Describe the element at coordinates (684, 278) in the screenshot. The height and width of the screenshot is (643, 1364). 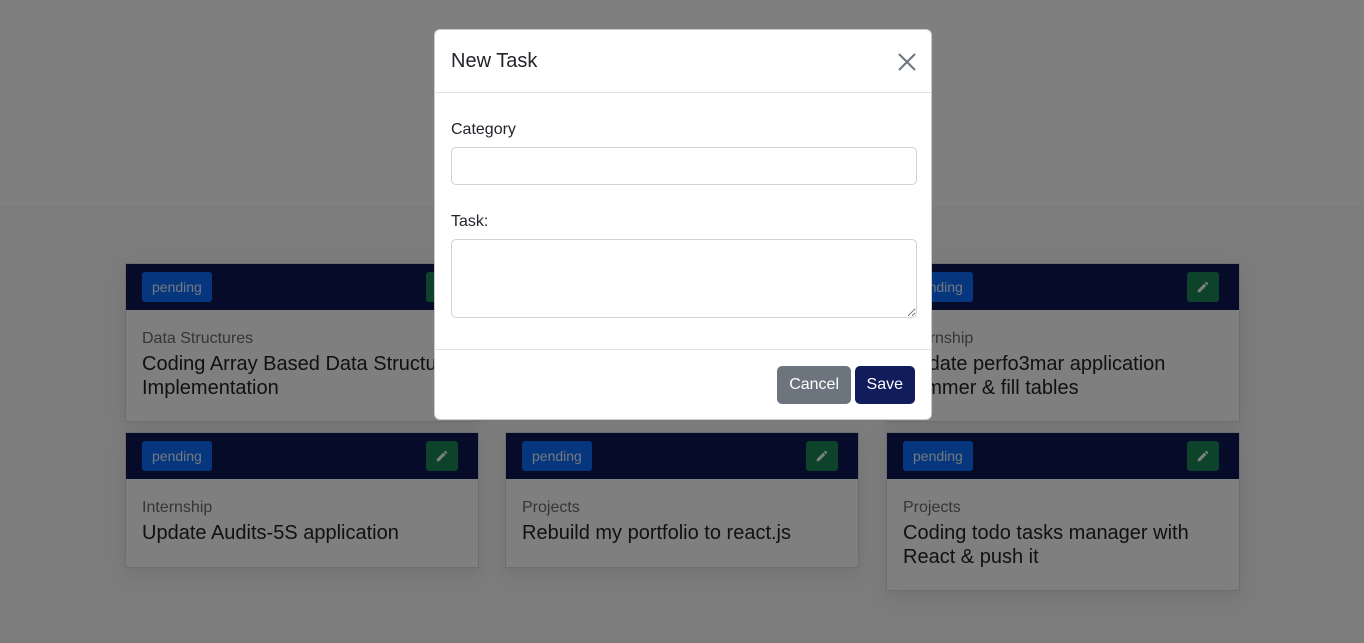
I see `task-textarea` at that location.